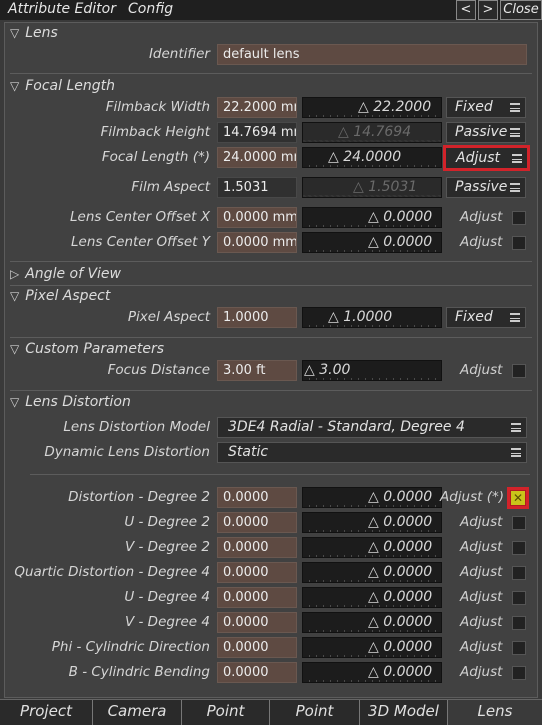  I want to click on film-aspect-slider: △ 1.5031, so click(372, 187).